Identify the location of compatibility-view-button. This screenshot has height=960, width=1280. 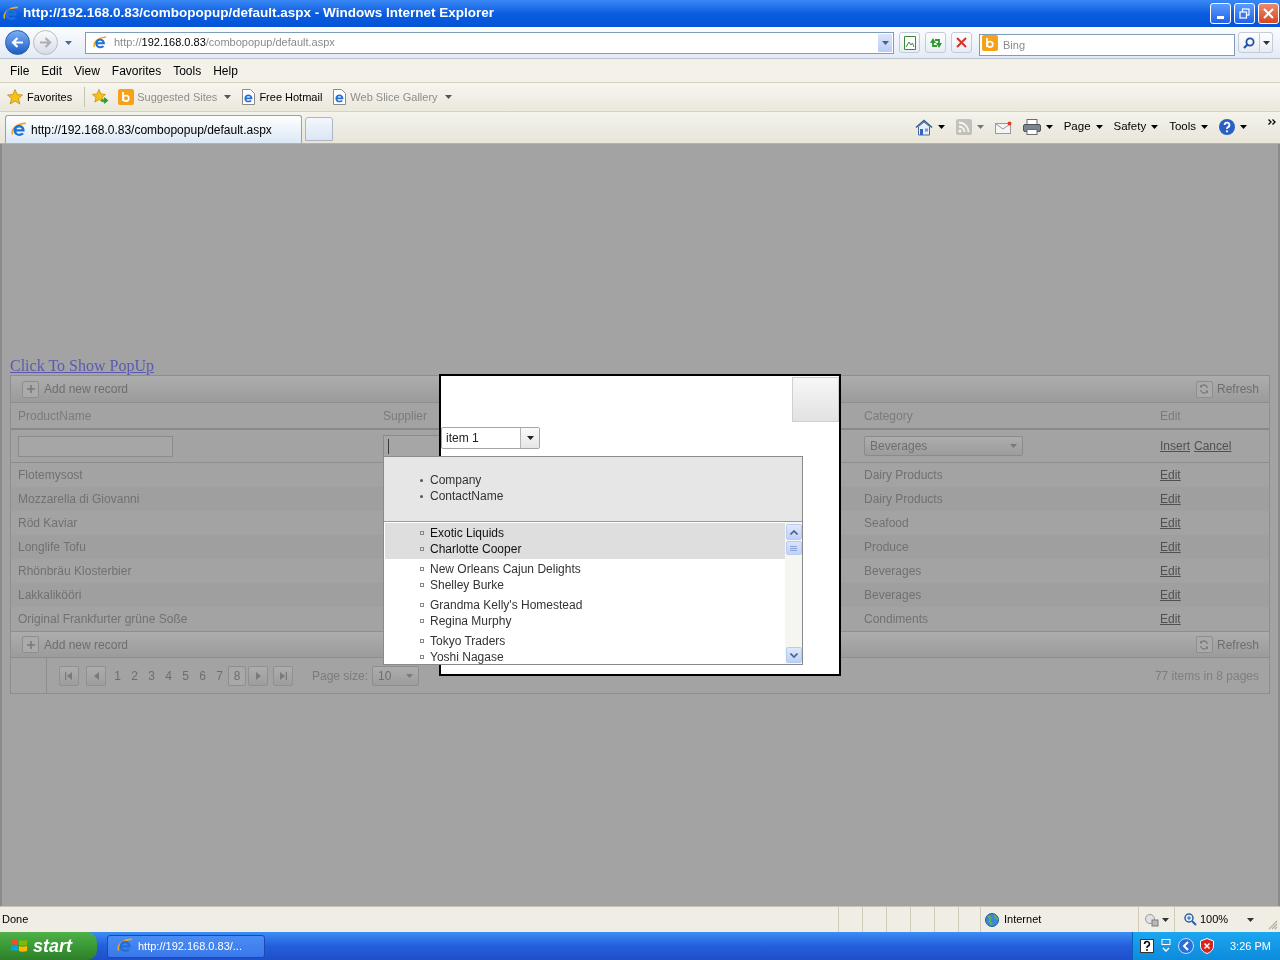
(909, 42).